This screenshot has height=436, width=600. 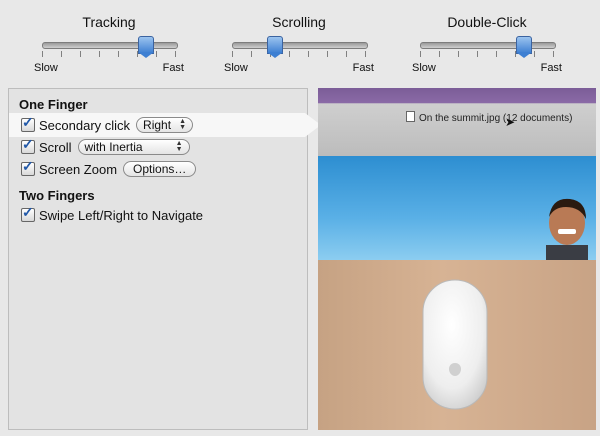 What do you see at coordinates (121, 215) in the screenshot?
I see `swipe-label: Swipe Left/Right to Navigate` at bounding box center [121, 215].